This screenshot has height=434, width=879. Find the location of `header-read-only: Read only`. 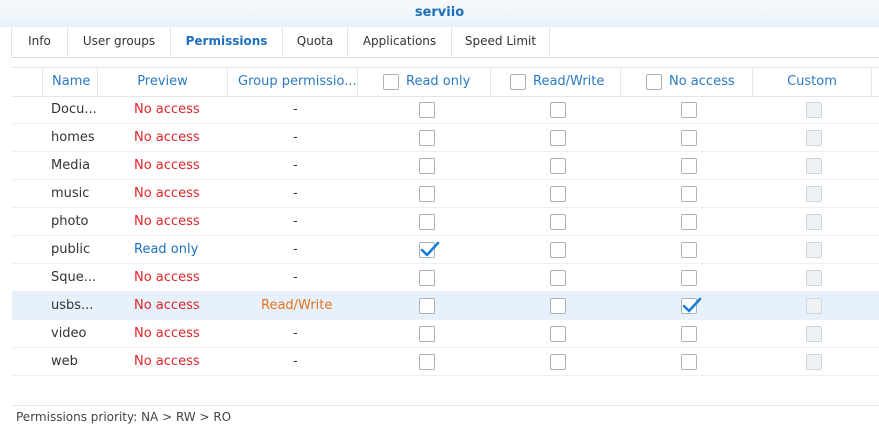

header-read-only: Read only is located at coordinates (423, 82).